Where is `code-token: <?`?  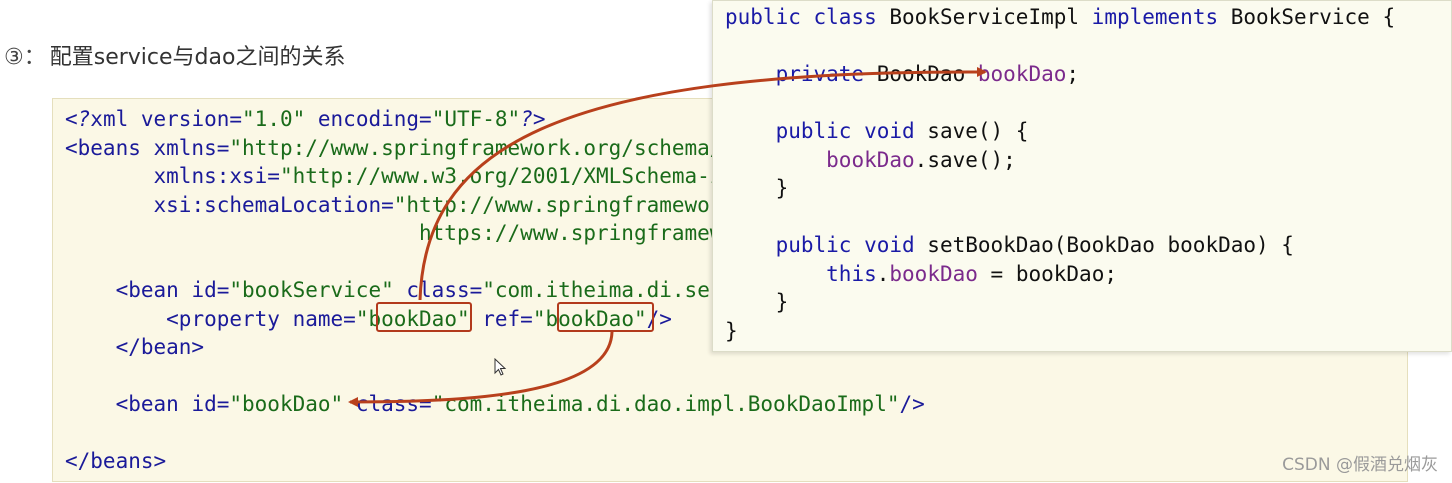
code-token: <? is located at coordinates (78, 119).